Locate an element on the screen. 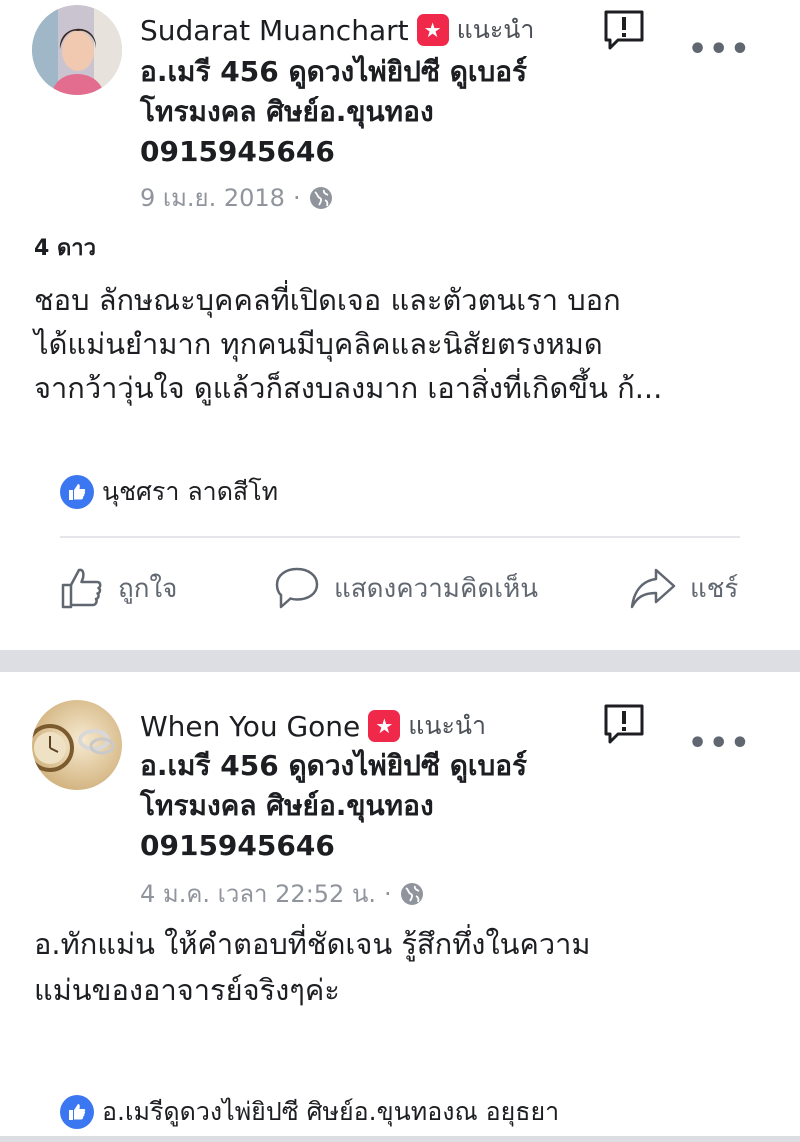  post-date: 9 เม.ย. 2018 is located at coordinates (212, 197).